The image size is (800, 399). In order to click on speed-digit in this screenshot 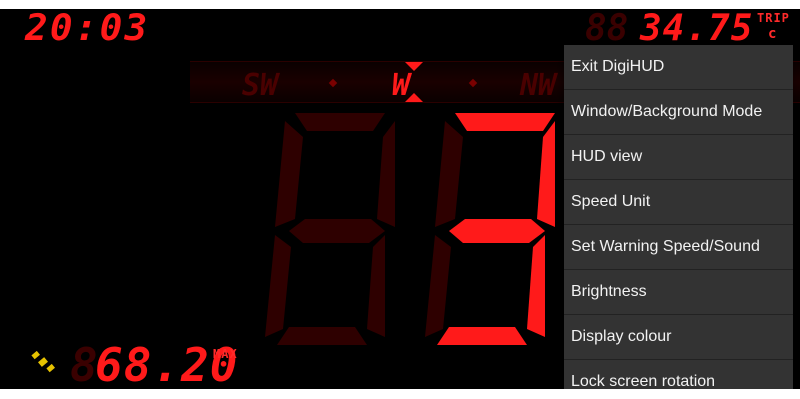, I will do `click(490, 229)`.